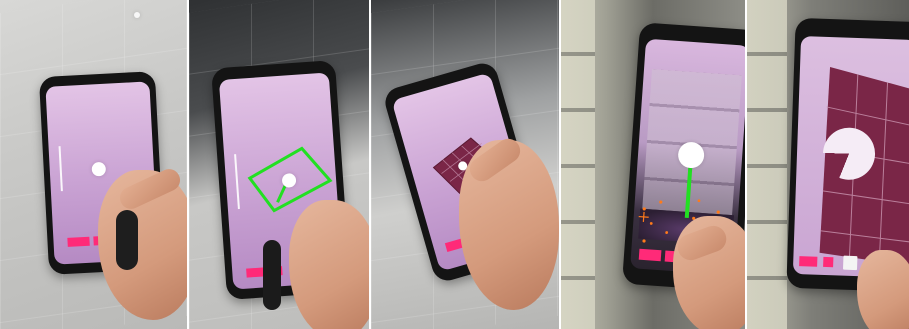 The width and height of the screenshot is (909, 329). What do you see at coordinates (851, 157) in the screenshot?
I see `phone-screen` at bounding box center [851, 157].